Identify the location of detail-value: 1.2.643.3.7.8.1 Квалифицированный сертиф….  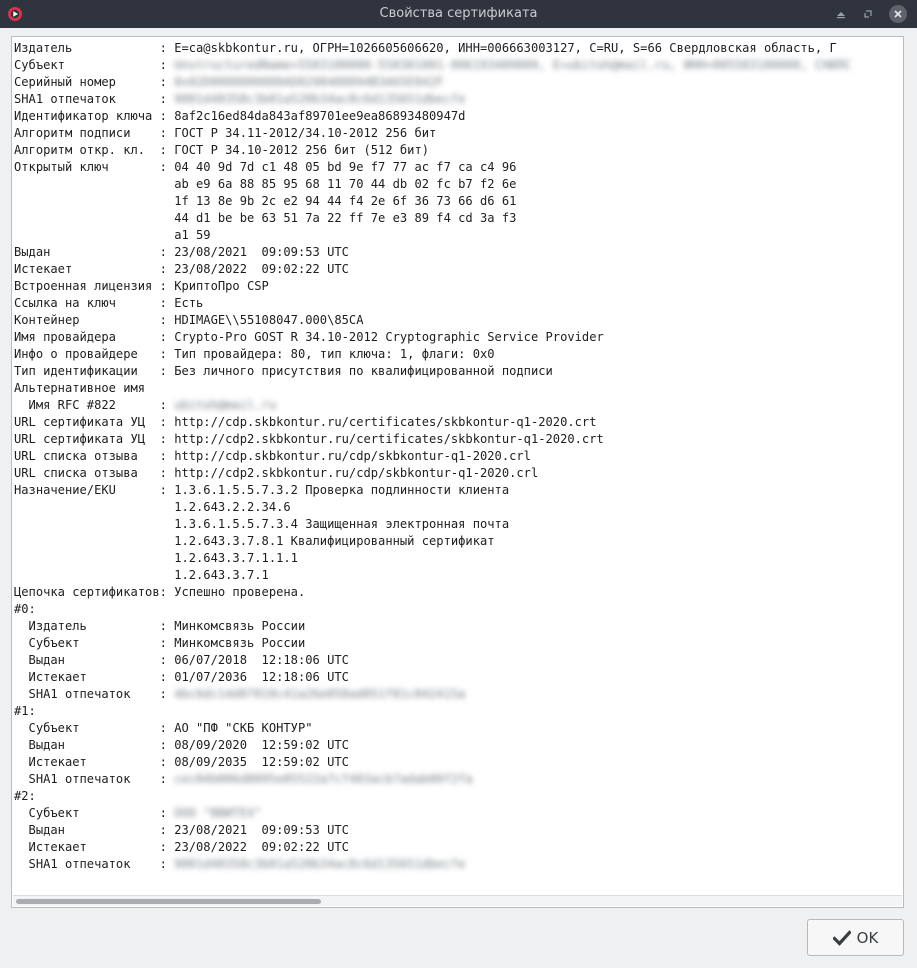
(334, 541).